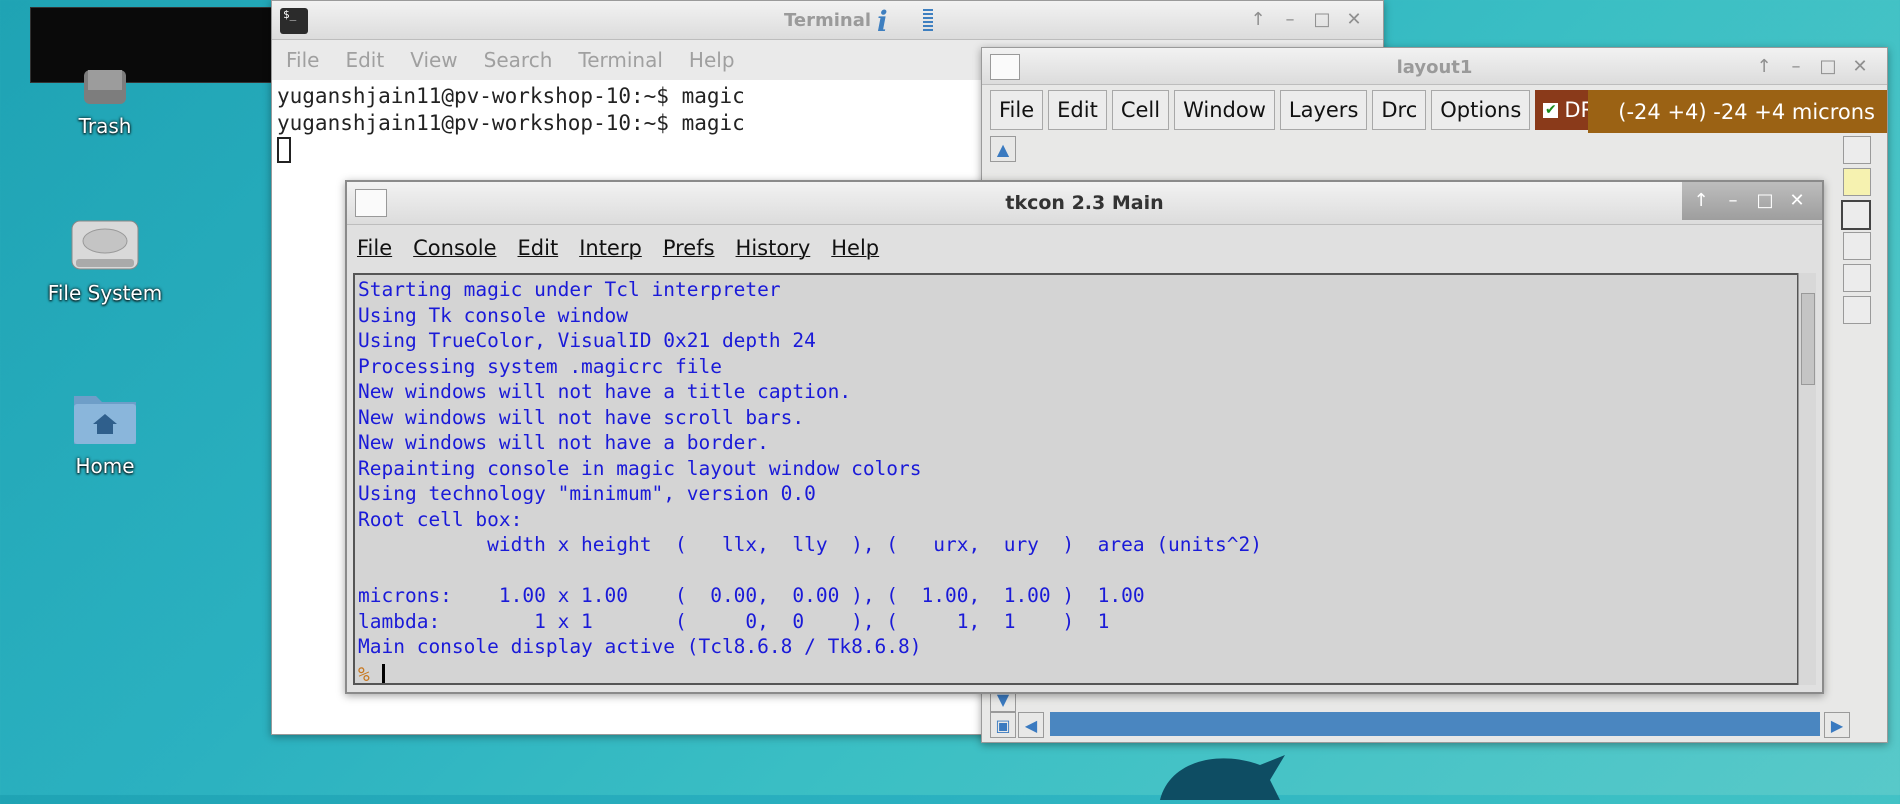 This screenshot has width=1900, height=804. I want to click on menu-view: View, so click(433, 60).